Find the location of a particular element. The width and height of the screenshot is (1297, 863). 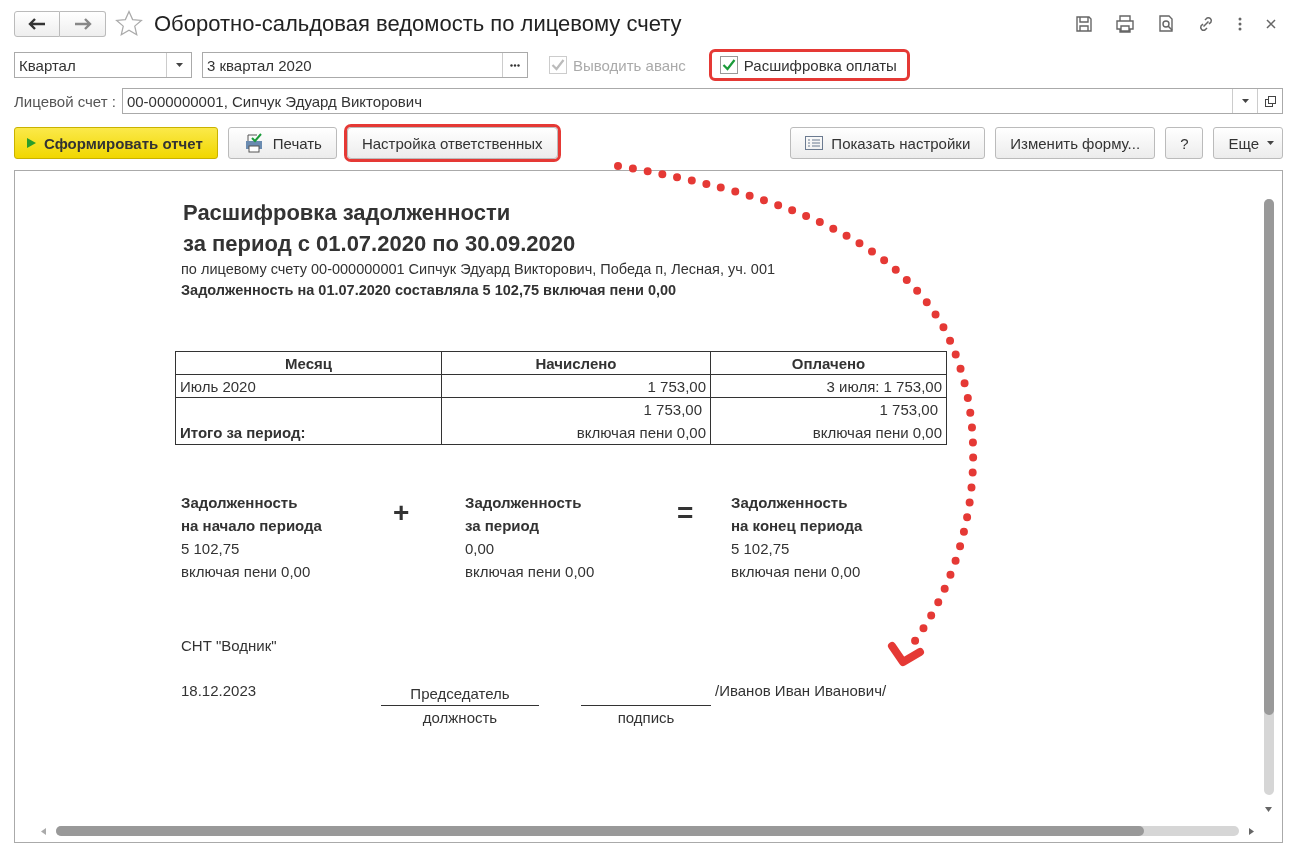

period-type-select: Квартал is located at coordinates (103, 65).